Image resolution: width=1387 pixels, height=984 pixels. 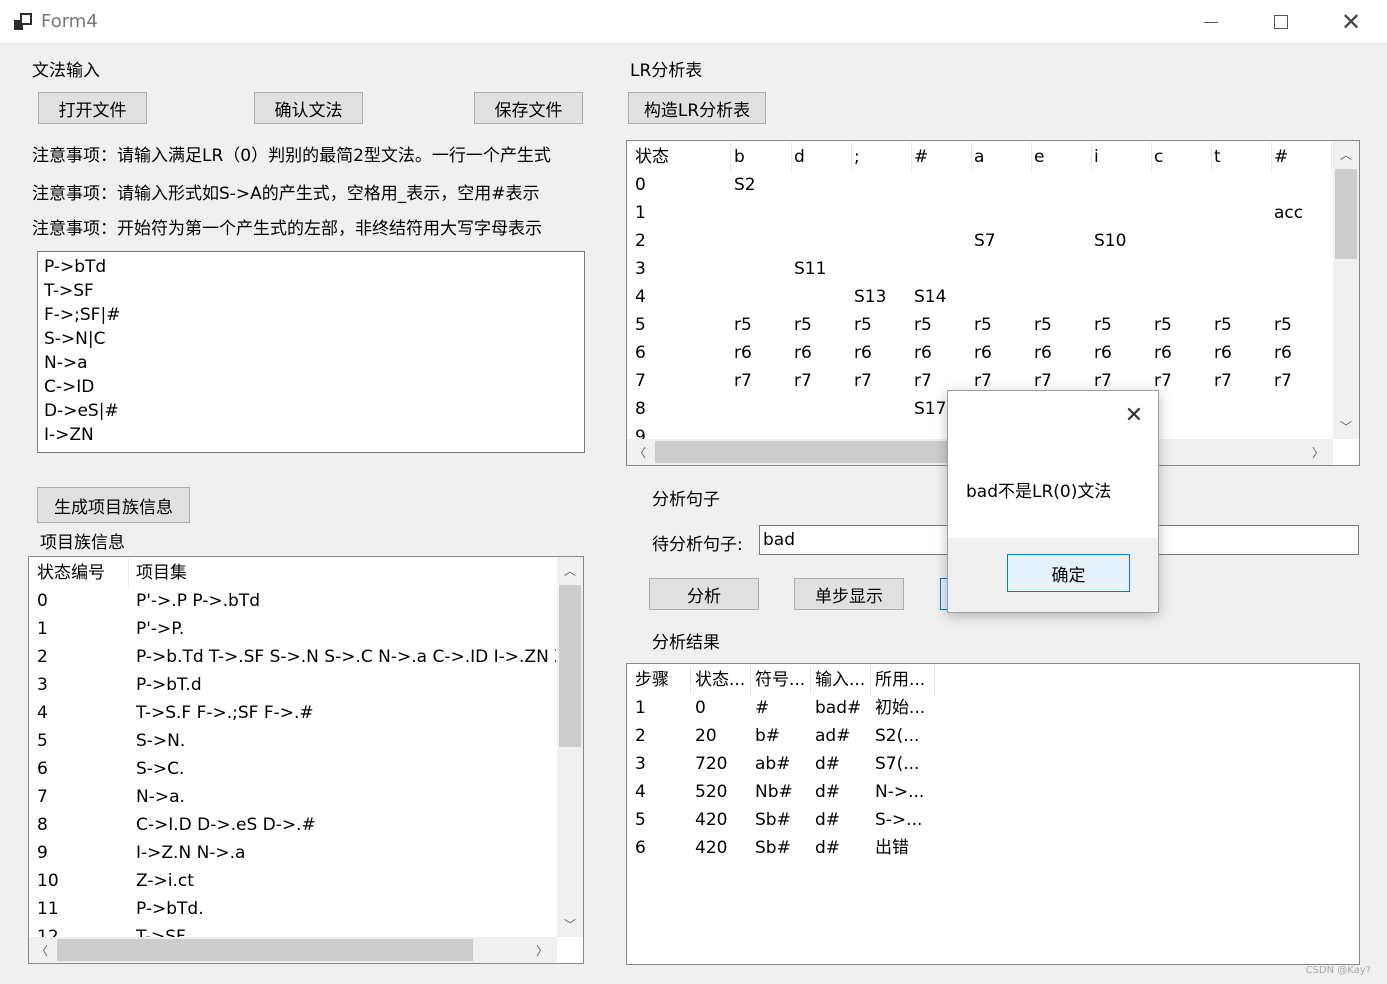 I want to click on table-row: 10 Z->i.ct, so click(x=293, y=881).